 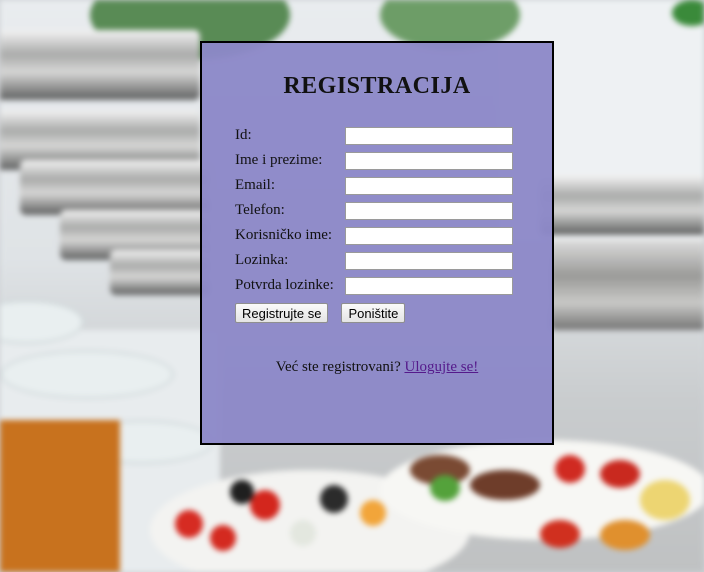 I want to click on username-input, so click(x=429, y=235).